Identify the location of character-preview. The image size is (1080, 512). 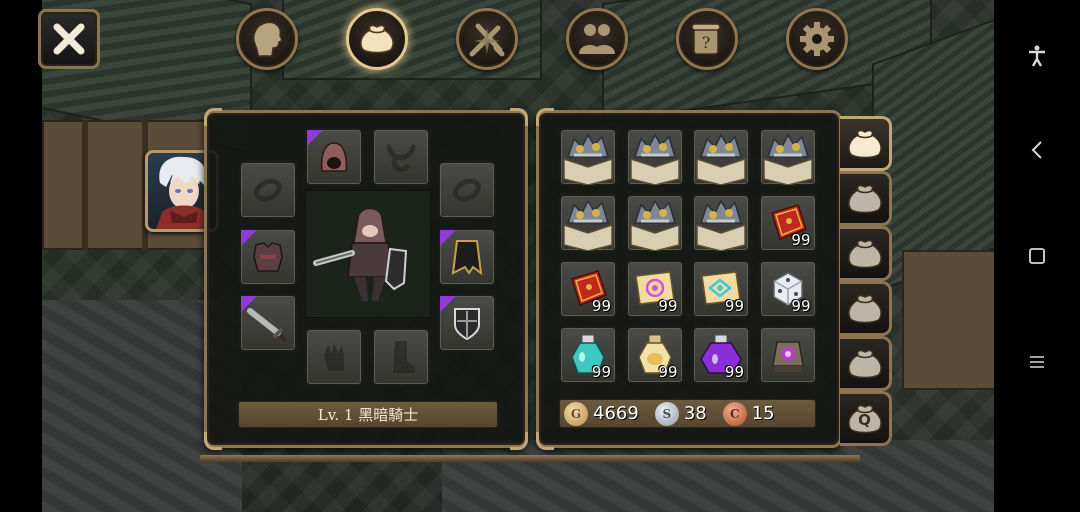
(368, 254).